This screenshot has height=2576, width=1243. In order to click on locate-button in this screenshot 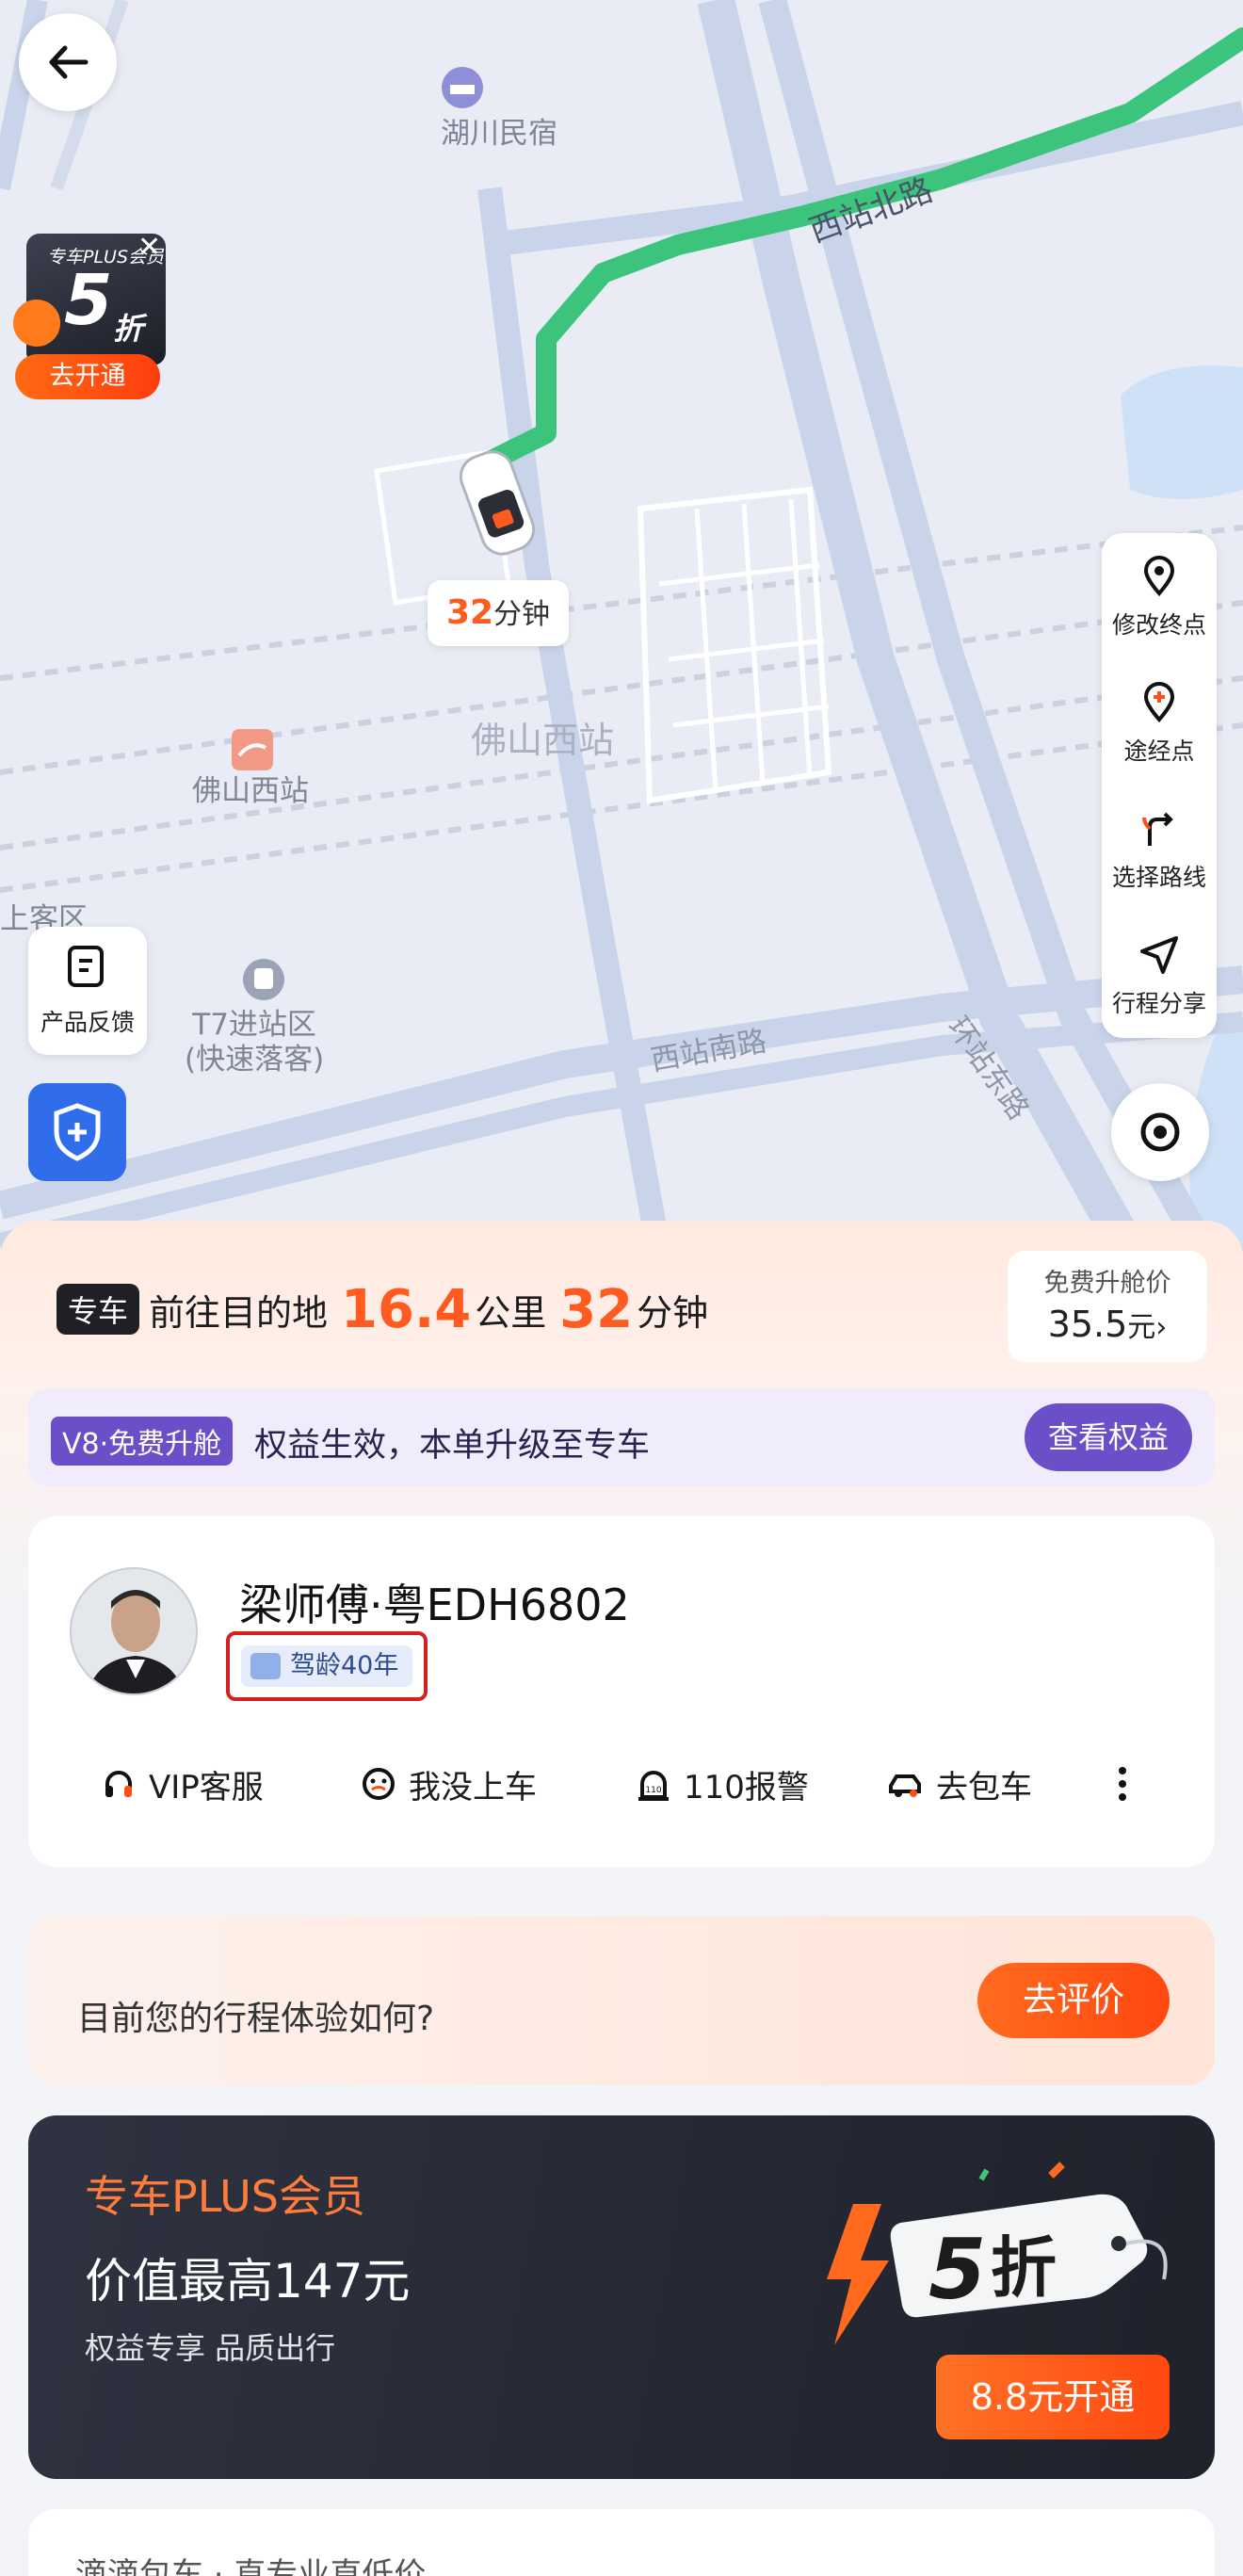, I will do `click(1160, 1132)`.